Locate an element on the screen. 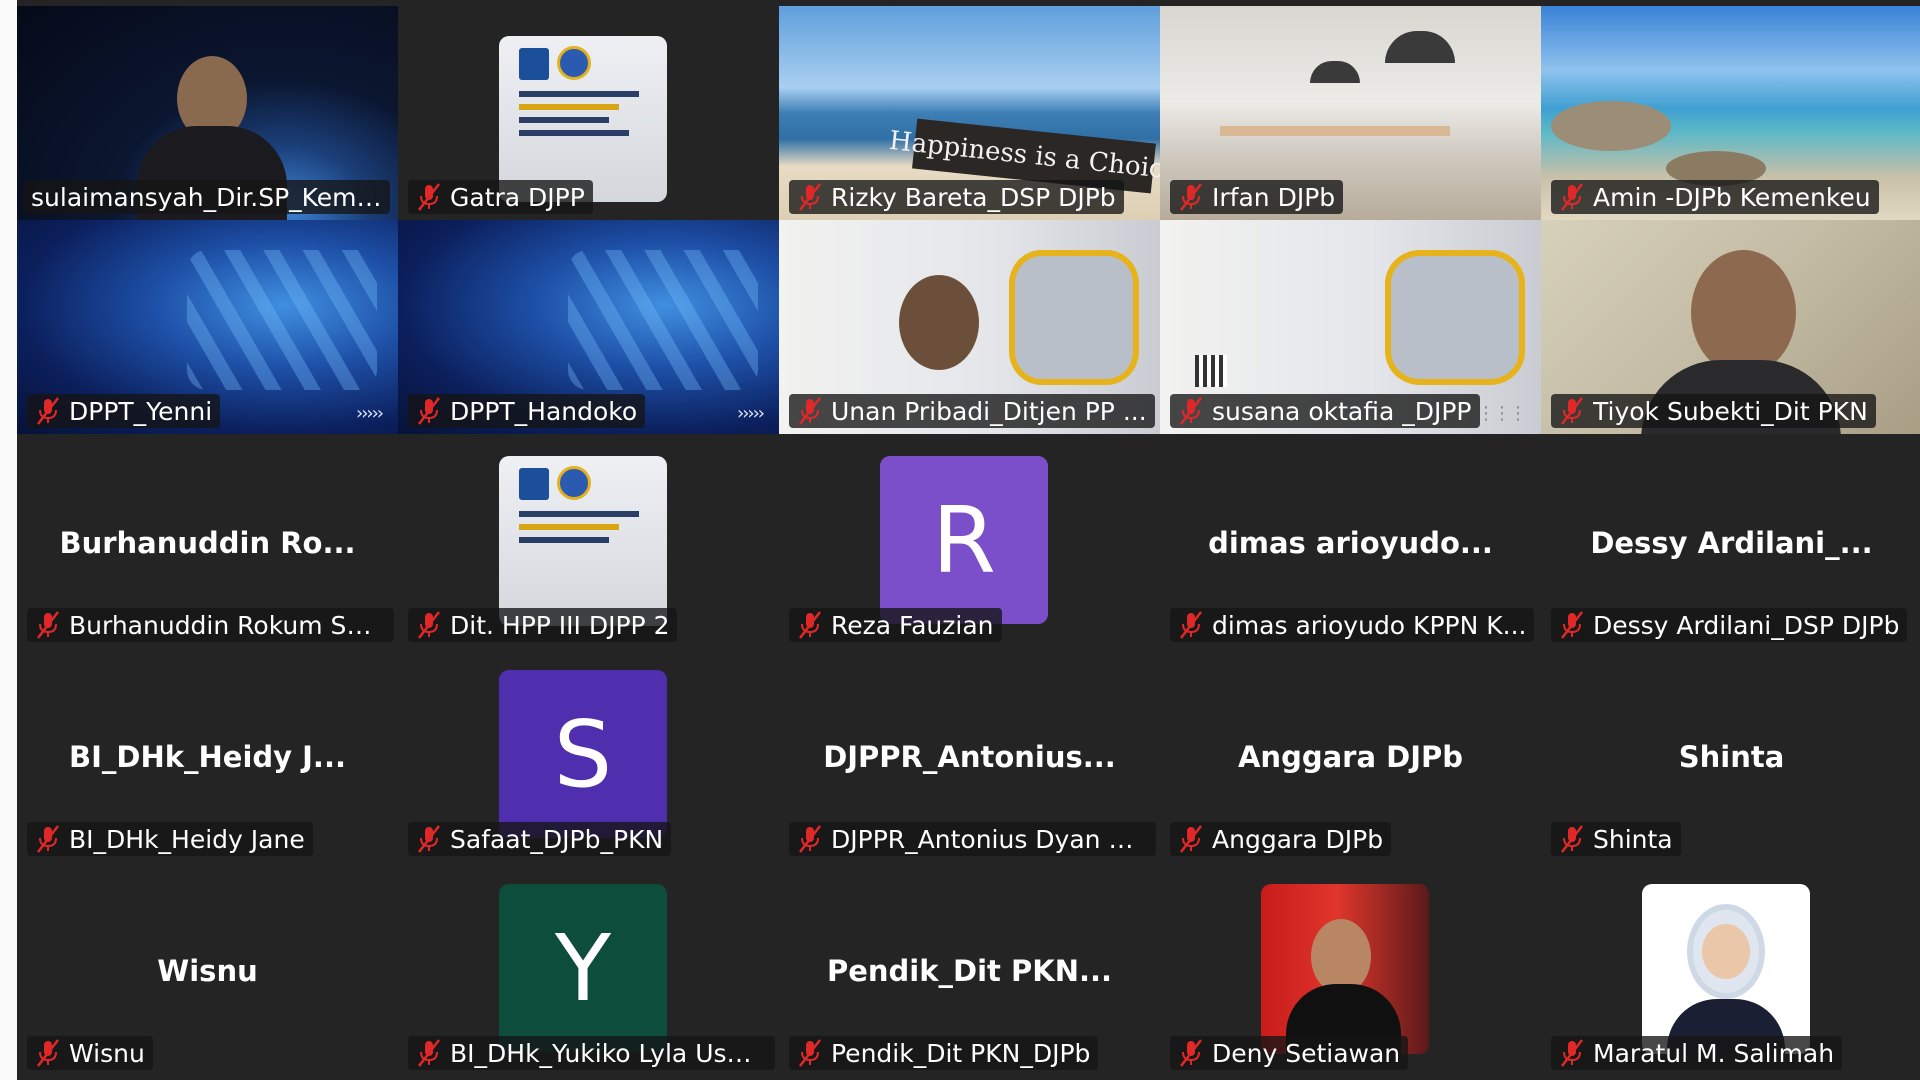 The height and width of the screenshot is (1080, 1920). nameplate: susana oktafia _DJPP is located at coordinates (1325, 411).